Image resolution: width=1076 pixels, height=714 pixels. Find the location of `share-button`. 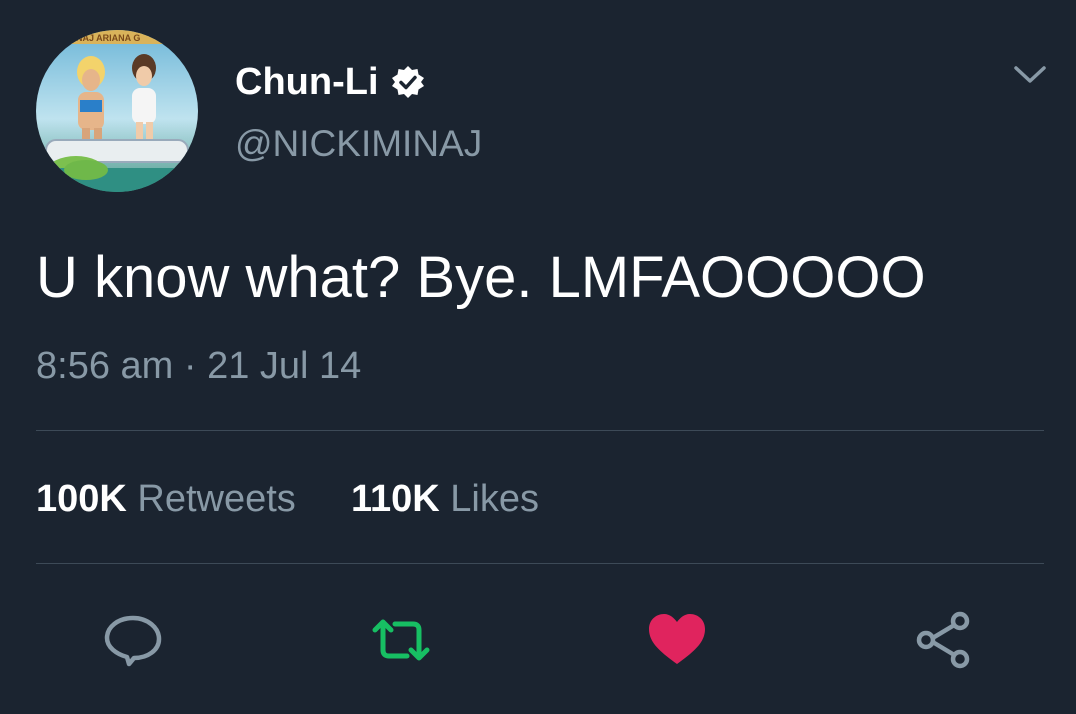

share-button is located at coordinates (944, 640).